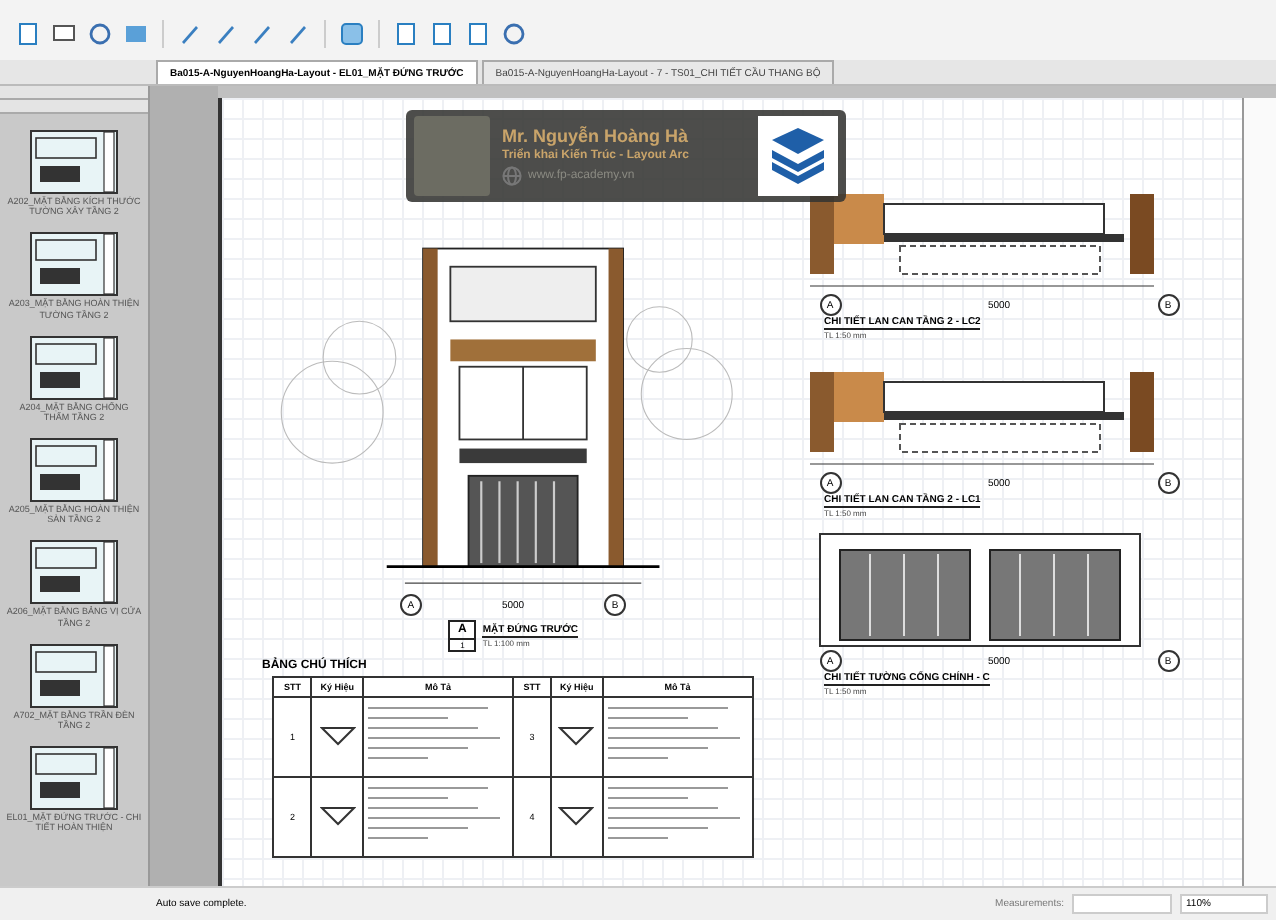 This screenshot has height=920, width=1276. What do you see at coordinates (798, 156) in the screenshot?
I see `stacked-layers-logo-icon` at bounding box center [798, 156].